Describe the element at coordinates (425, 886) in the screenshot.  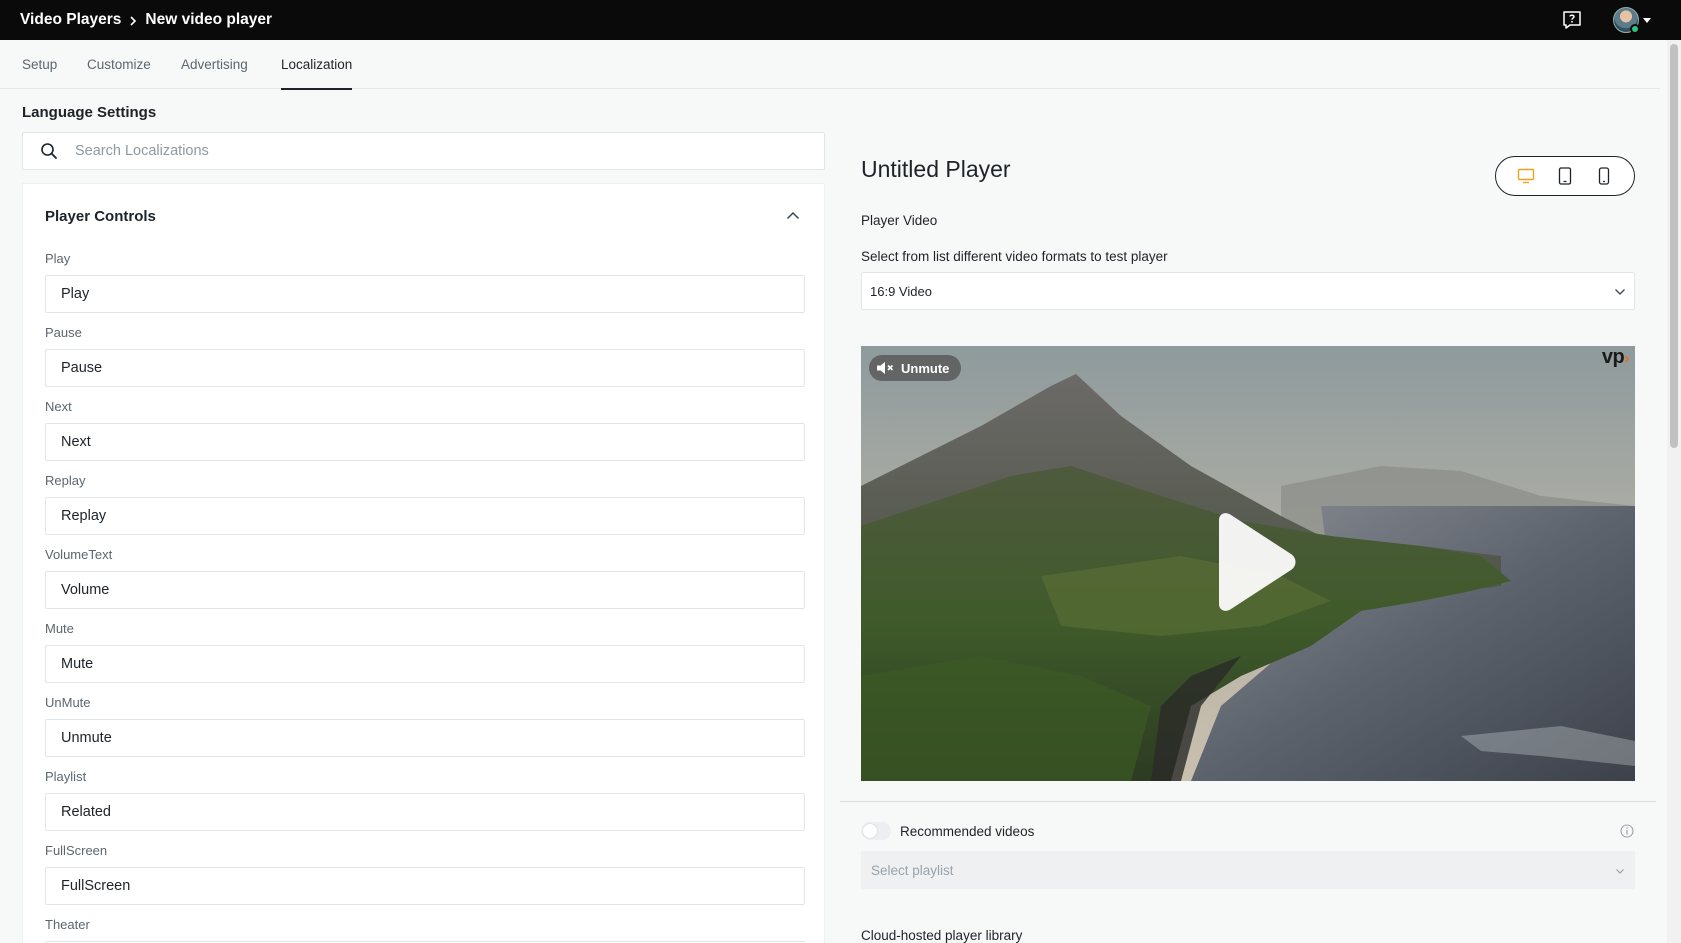
I see `fullscreen-text-input: FullScreen` at that location.